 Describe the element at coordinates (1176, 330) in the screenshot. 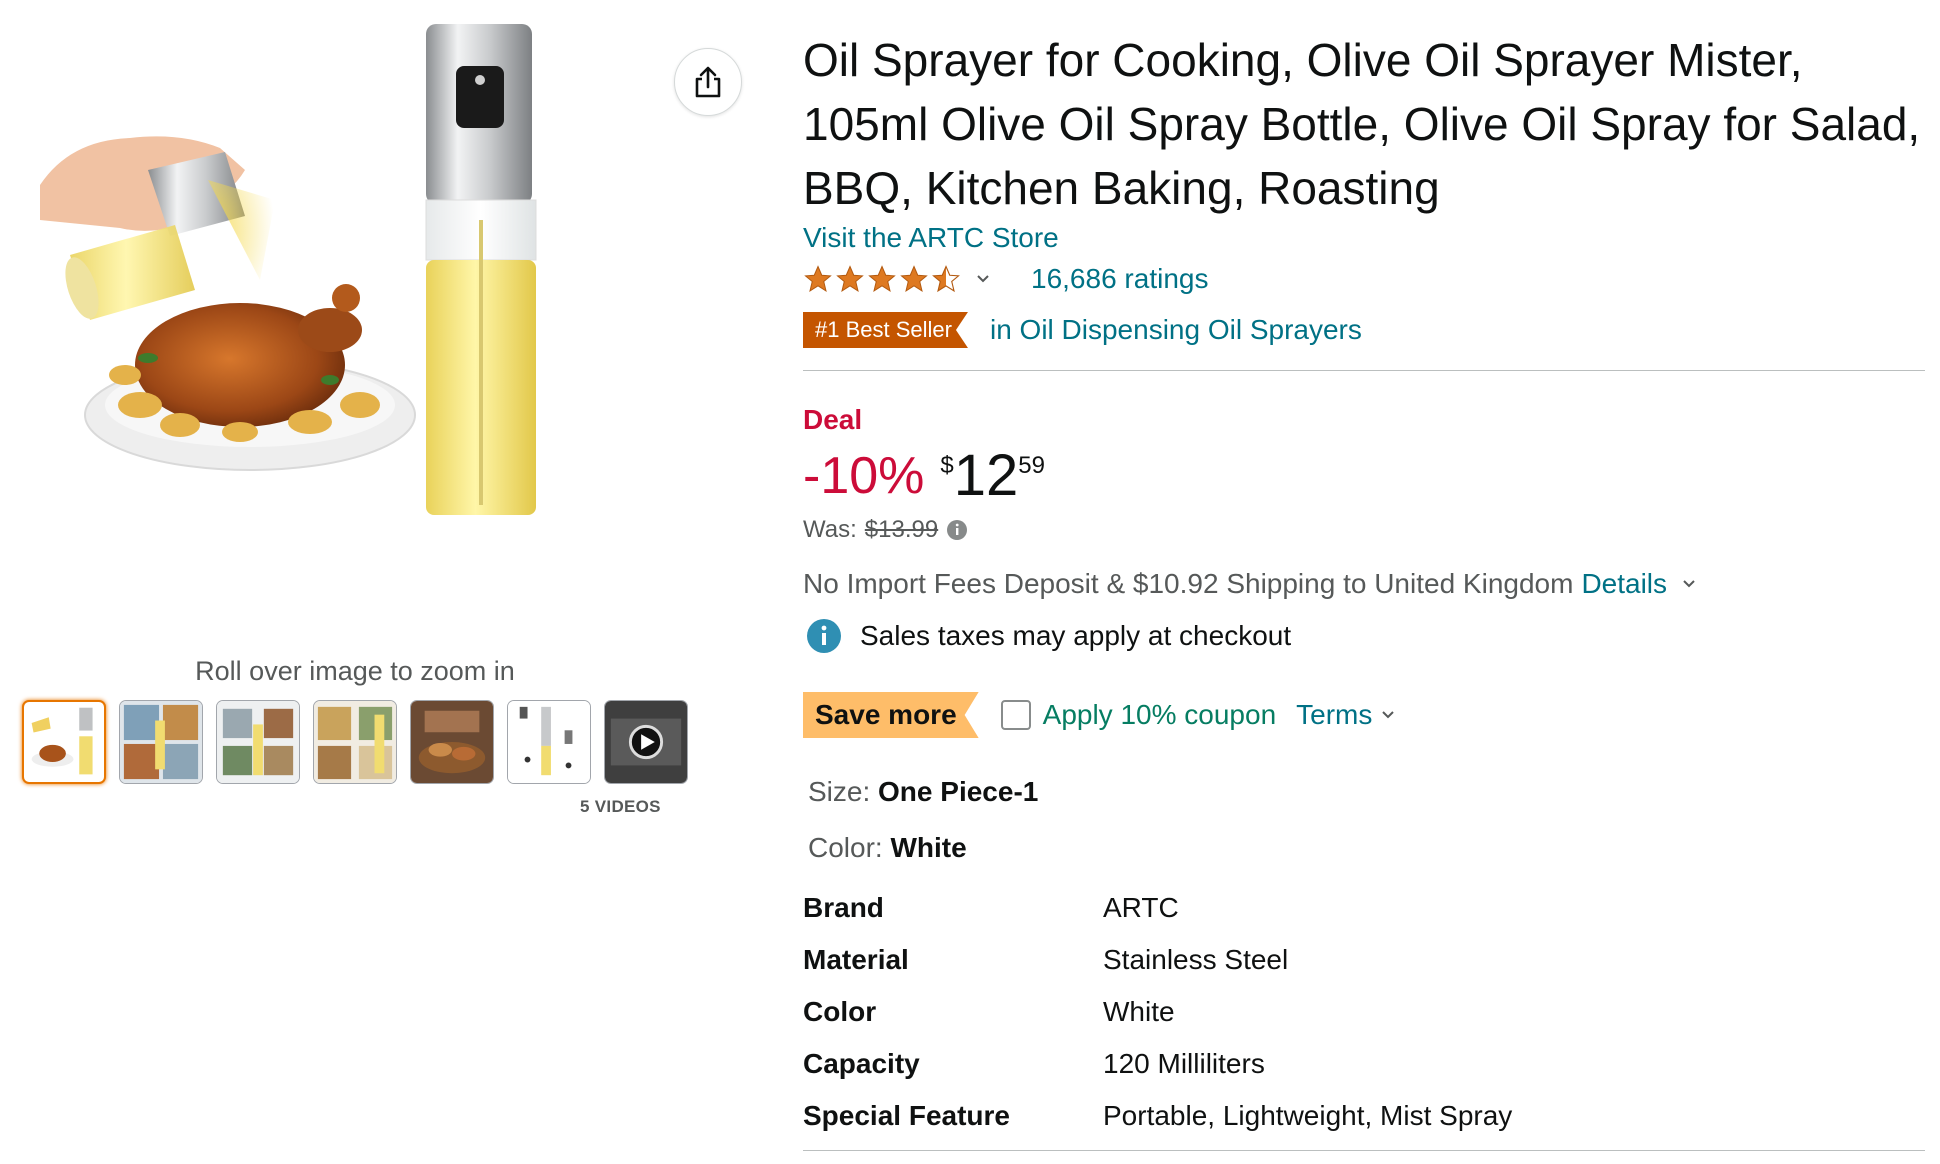

I see `bestseller-category-link: in Oil Dispensing Oil Sprayers` at that location.